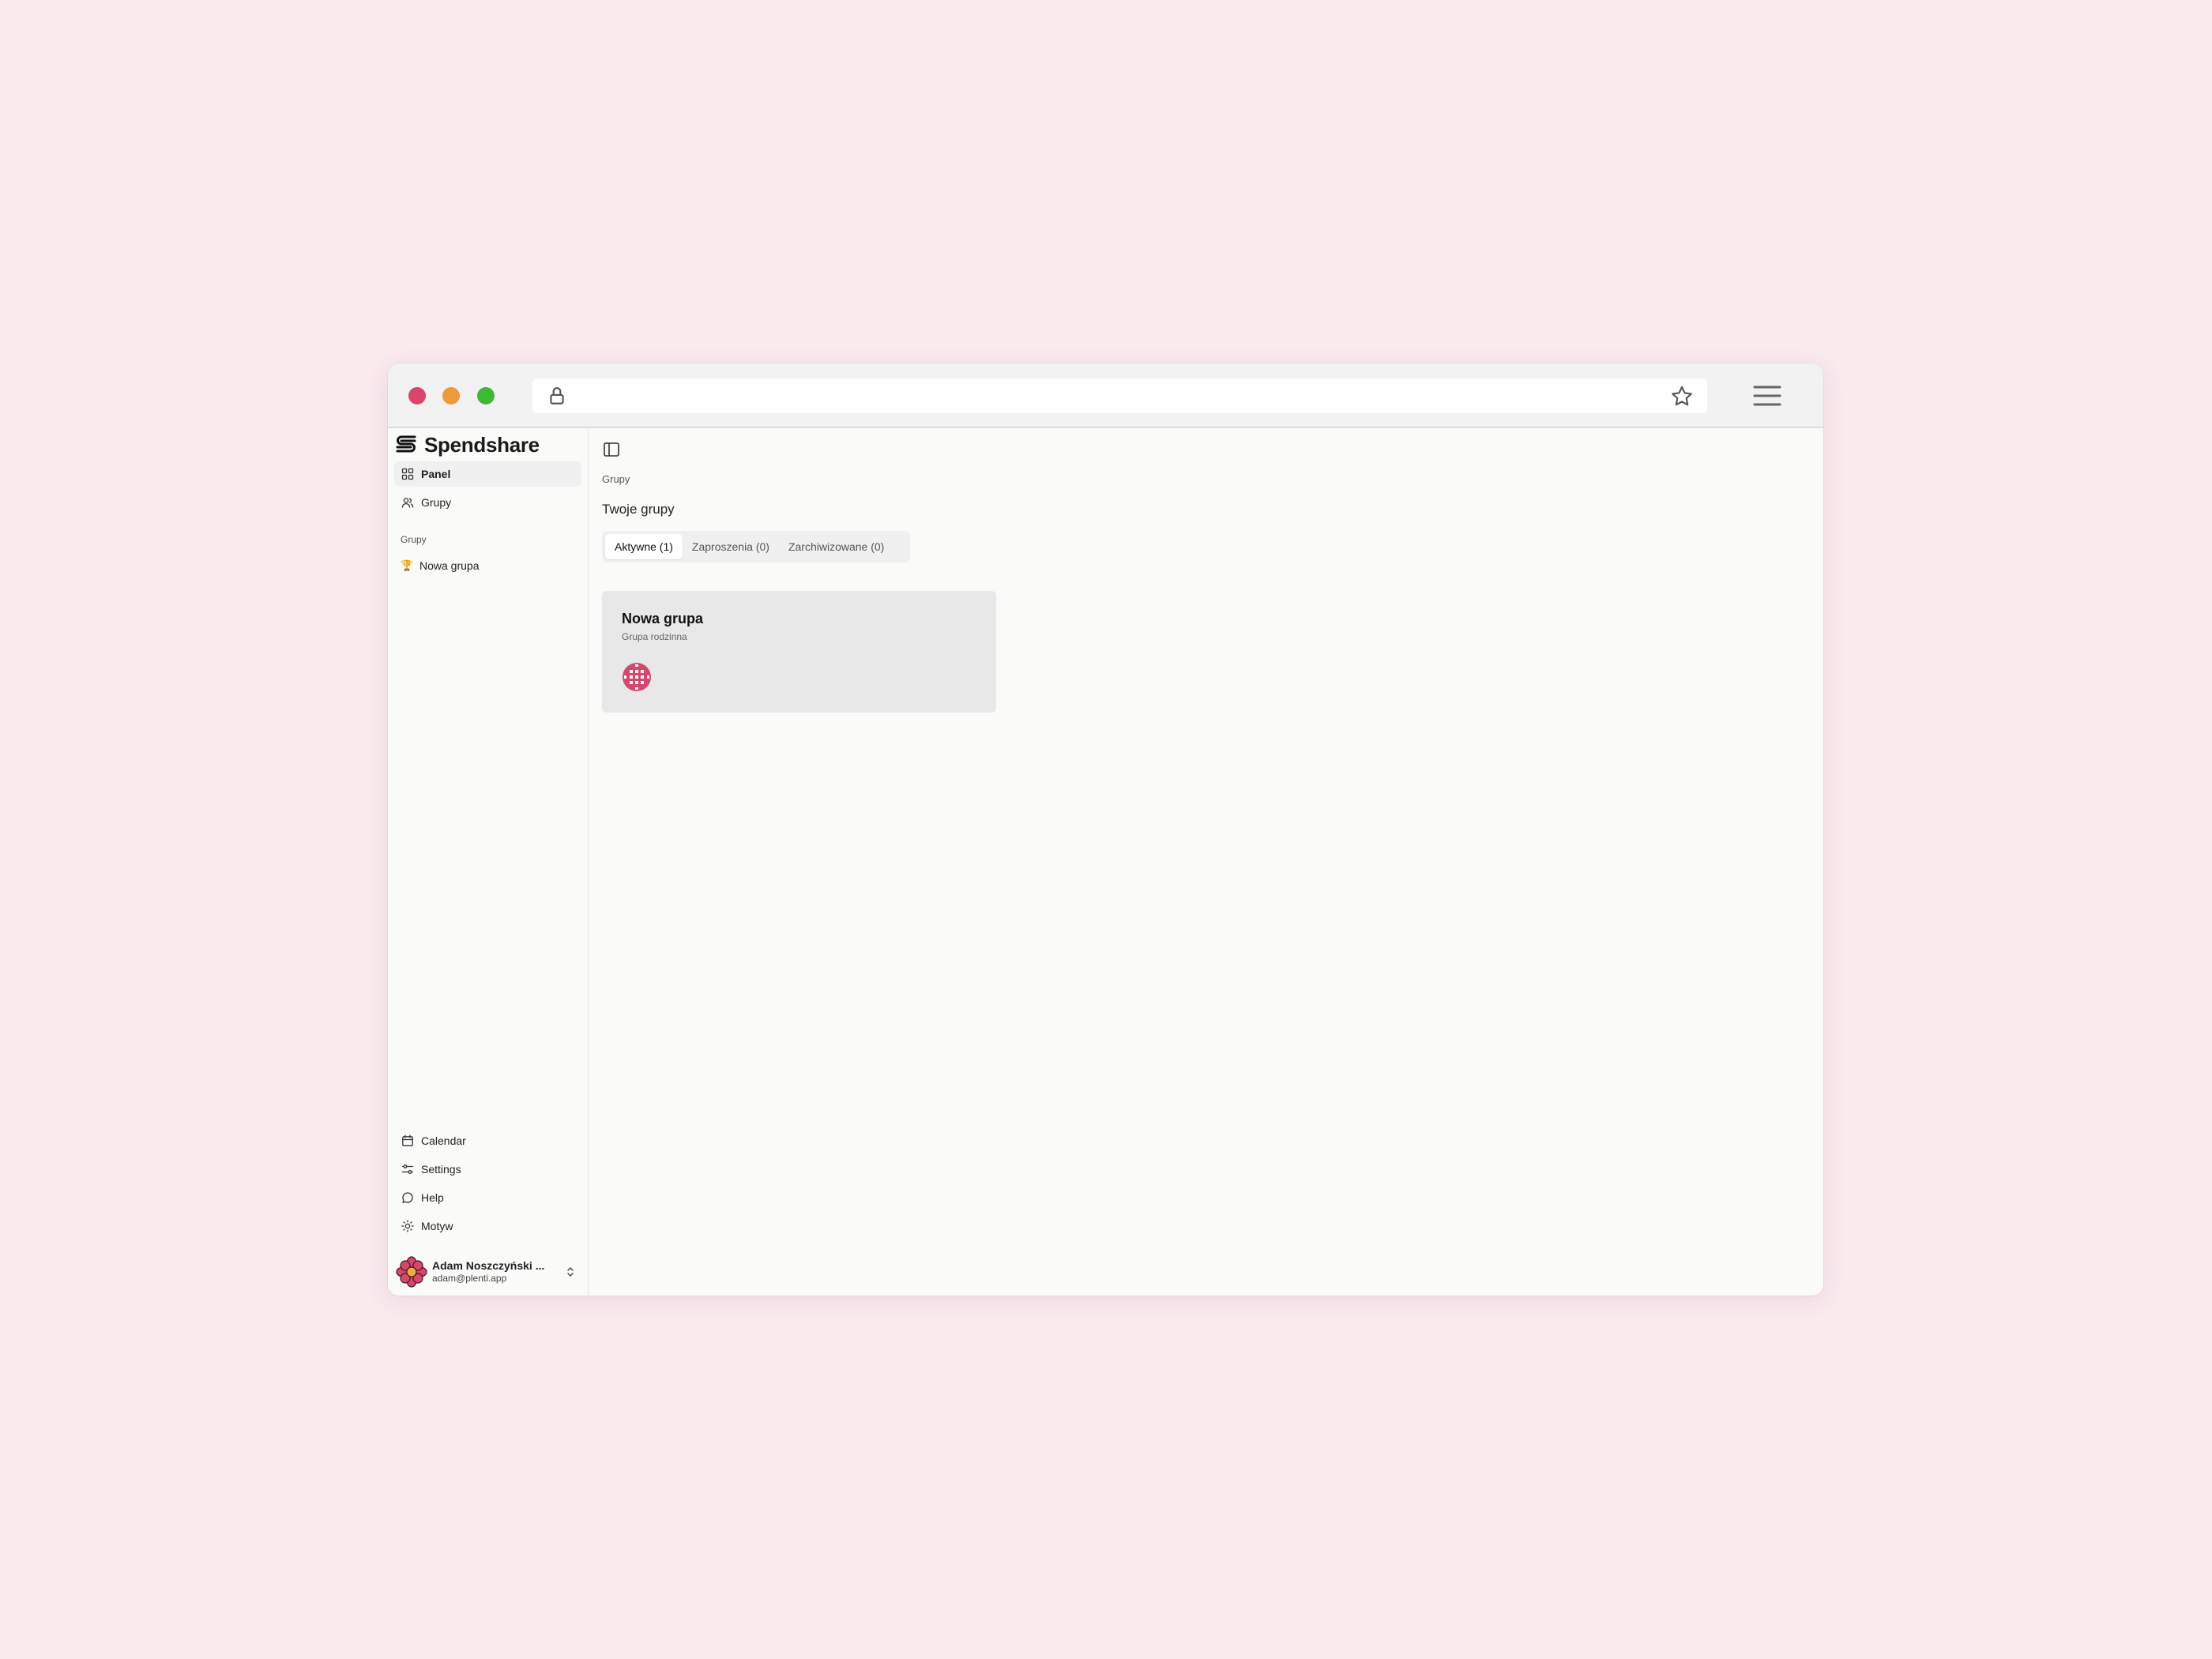  Describe the element at coordinates (441, 1169) in the screenshot. I see `sidebar-item-label: Settings` at that location.